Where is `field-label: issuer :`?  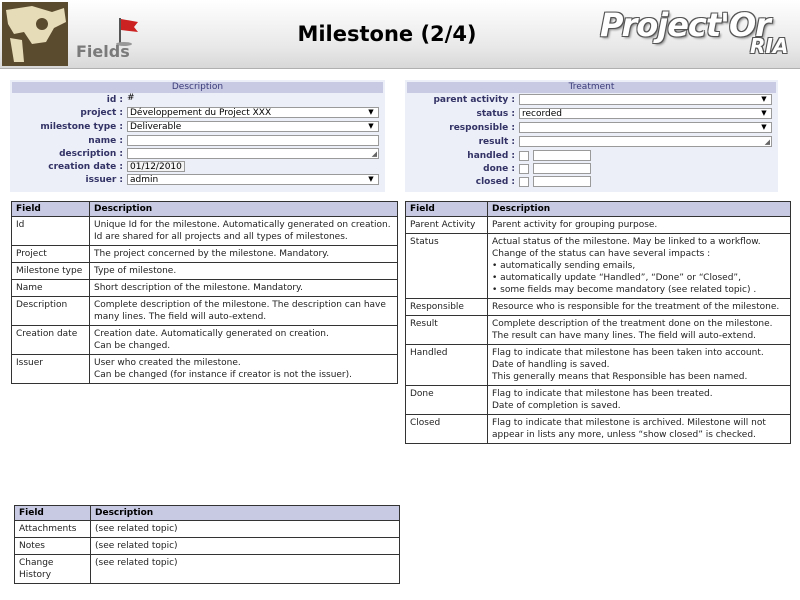 field-label: issuer : is located at coordinates (104, 180).